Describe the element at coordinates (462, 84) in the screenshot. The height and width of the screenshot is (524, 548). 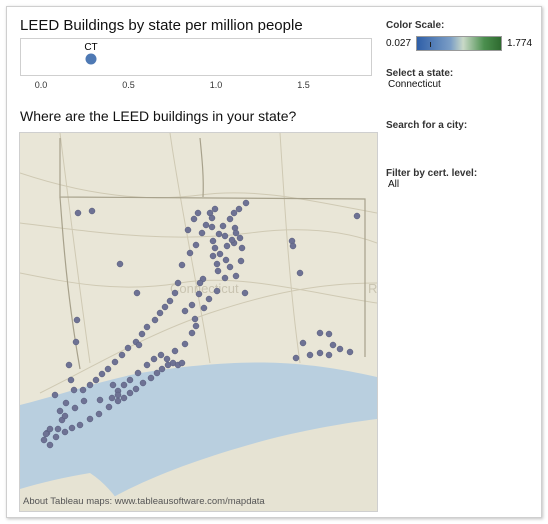
I see `state-select: Connecticut` at that location.